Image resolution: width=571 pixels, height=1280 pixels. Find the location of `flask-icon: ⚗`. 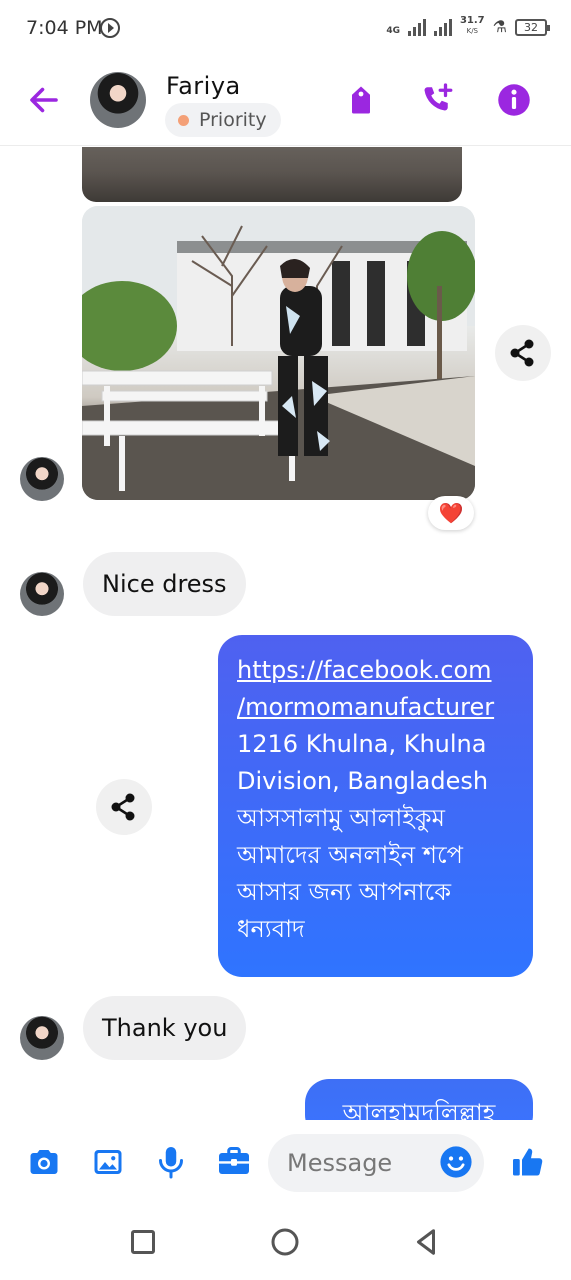

flask-icon: ⚗ is located at coordinates (499, 26).